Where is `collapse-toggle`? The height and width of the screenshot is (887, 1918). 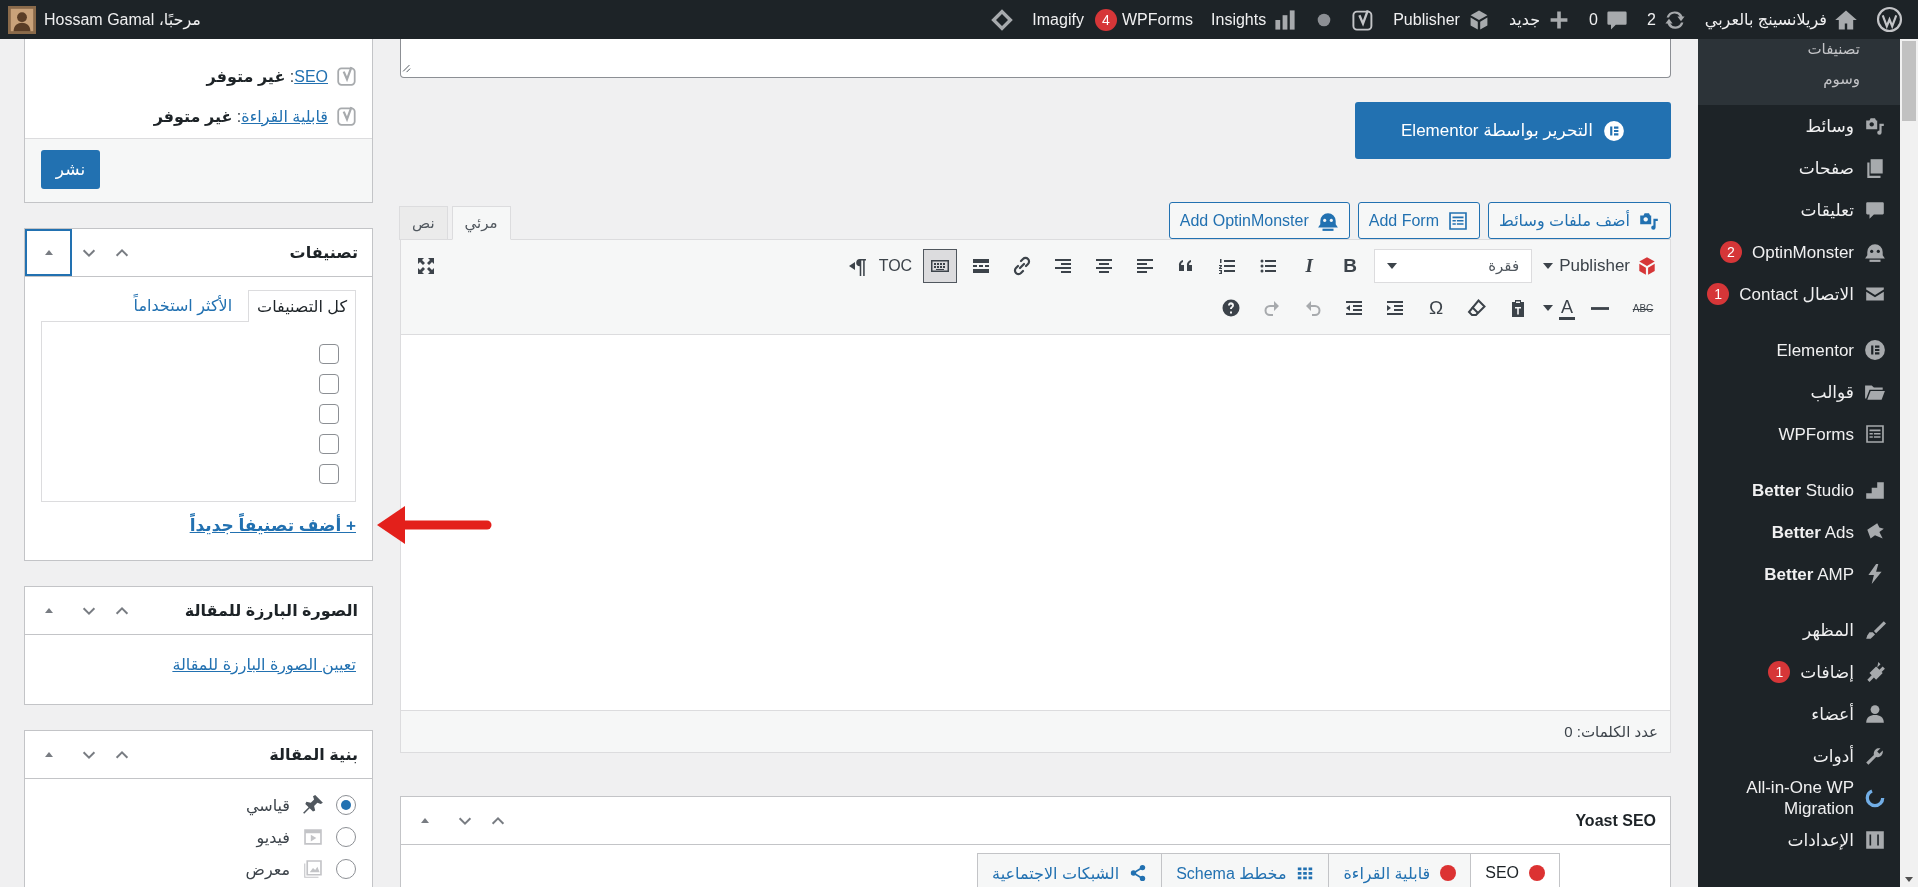
collapse-toggle is located at coordinates (48, 252).